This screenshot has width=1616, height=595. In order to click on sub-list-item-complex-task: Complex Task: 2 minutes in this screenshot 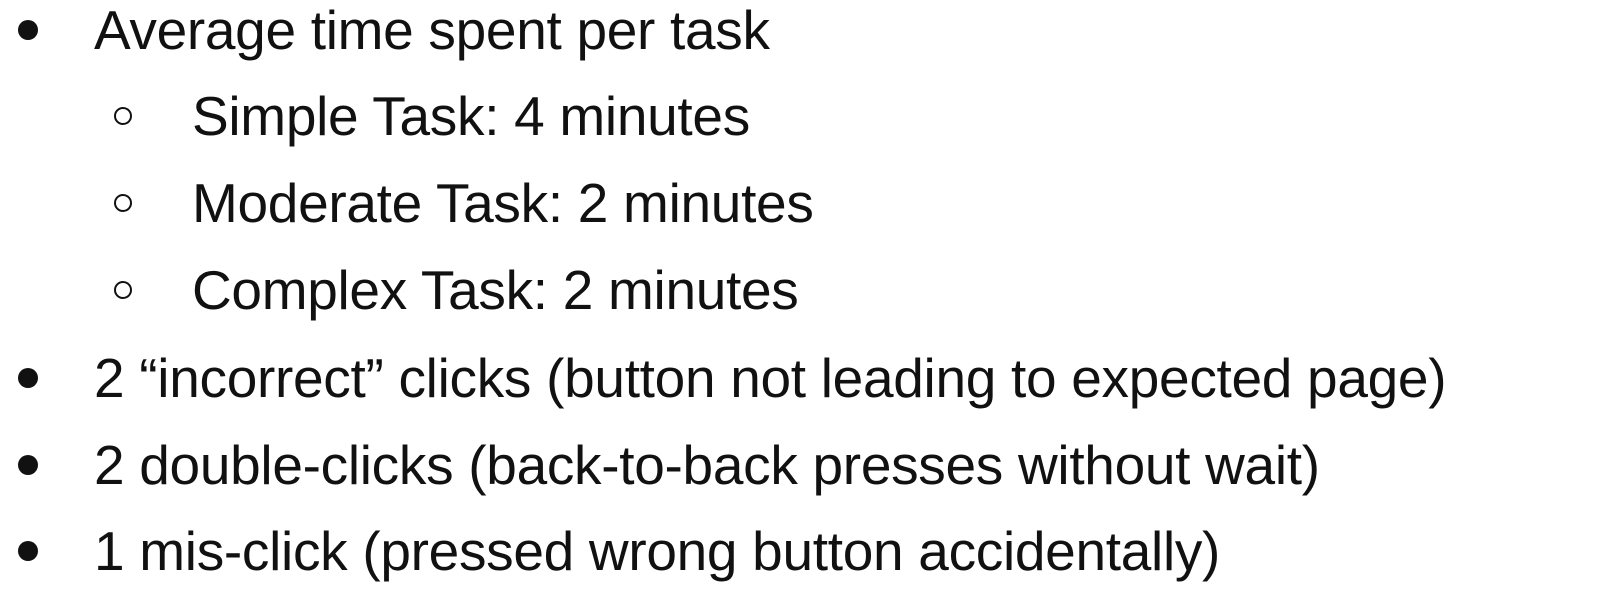, I will do `click(808, 290)`.